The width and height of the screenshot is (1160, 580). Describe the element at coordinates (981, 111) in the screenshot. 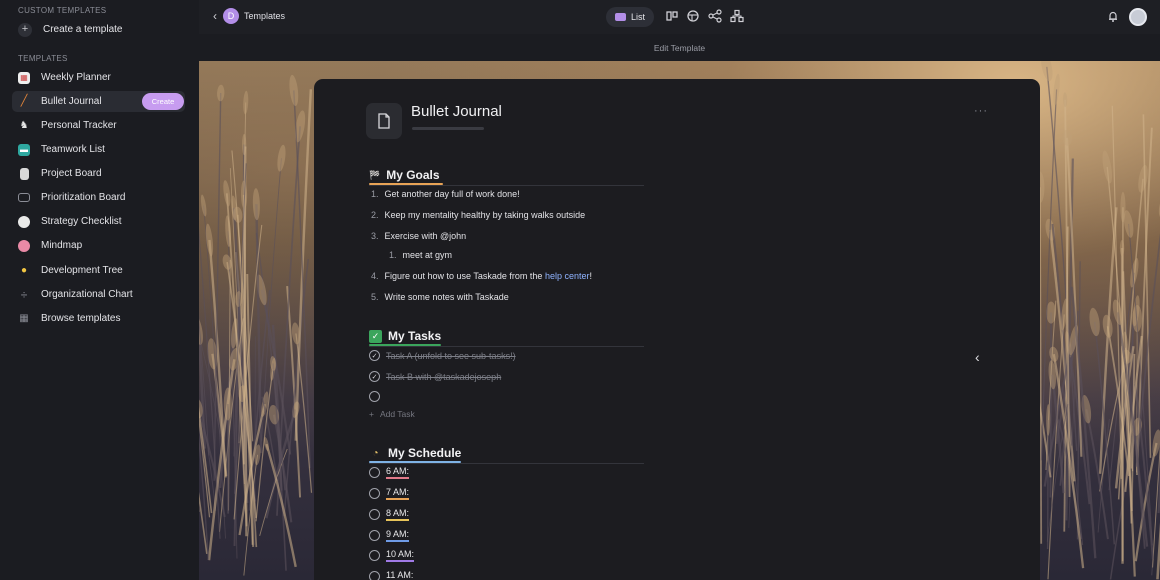

I see `more-options-icon: ···` at that location.